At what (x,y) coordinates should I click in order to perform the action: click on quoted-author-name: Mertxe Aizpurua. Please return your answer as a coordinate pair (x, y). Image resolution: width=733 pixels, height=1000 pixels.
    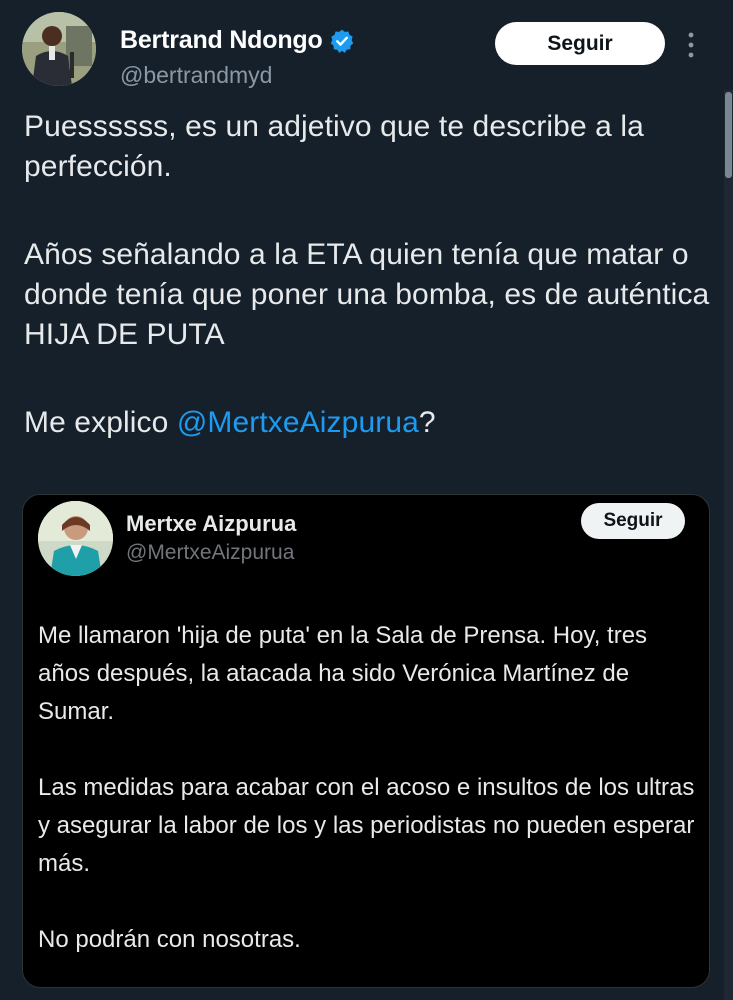
    Looking at the image, I should click on (211, 524).